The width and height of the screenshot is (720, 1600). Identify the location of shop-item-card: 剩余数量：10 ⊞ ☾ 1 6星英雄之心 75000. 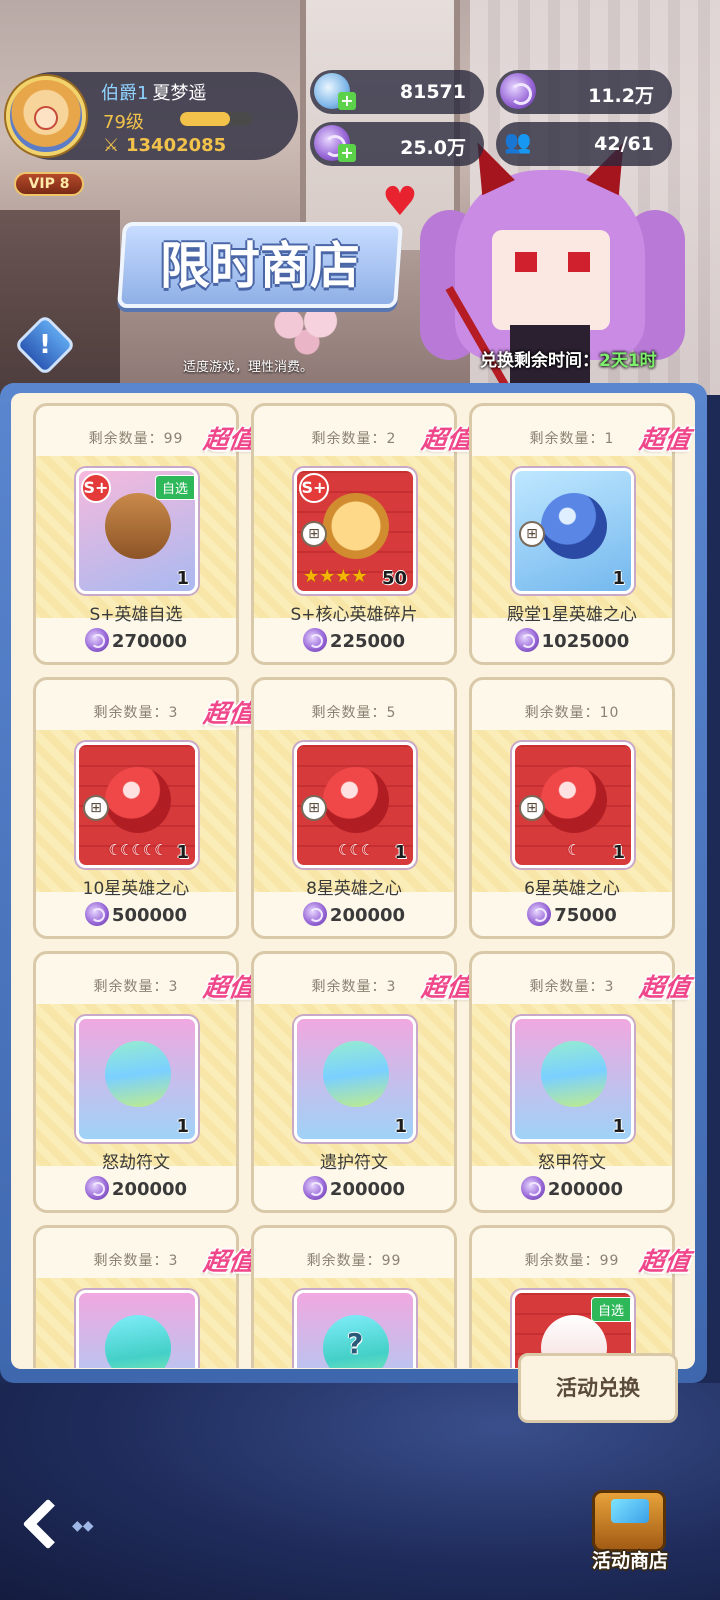
(572, 808).